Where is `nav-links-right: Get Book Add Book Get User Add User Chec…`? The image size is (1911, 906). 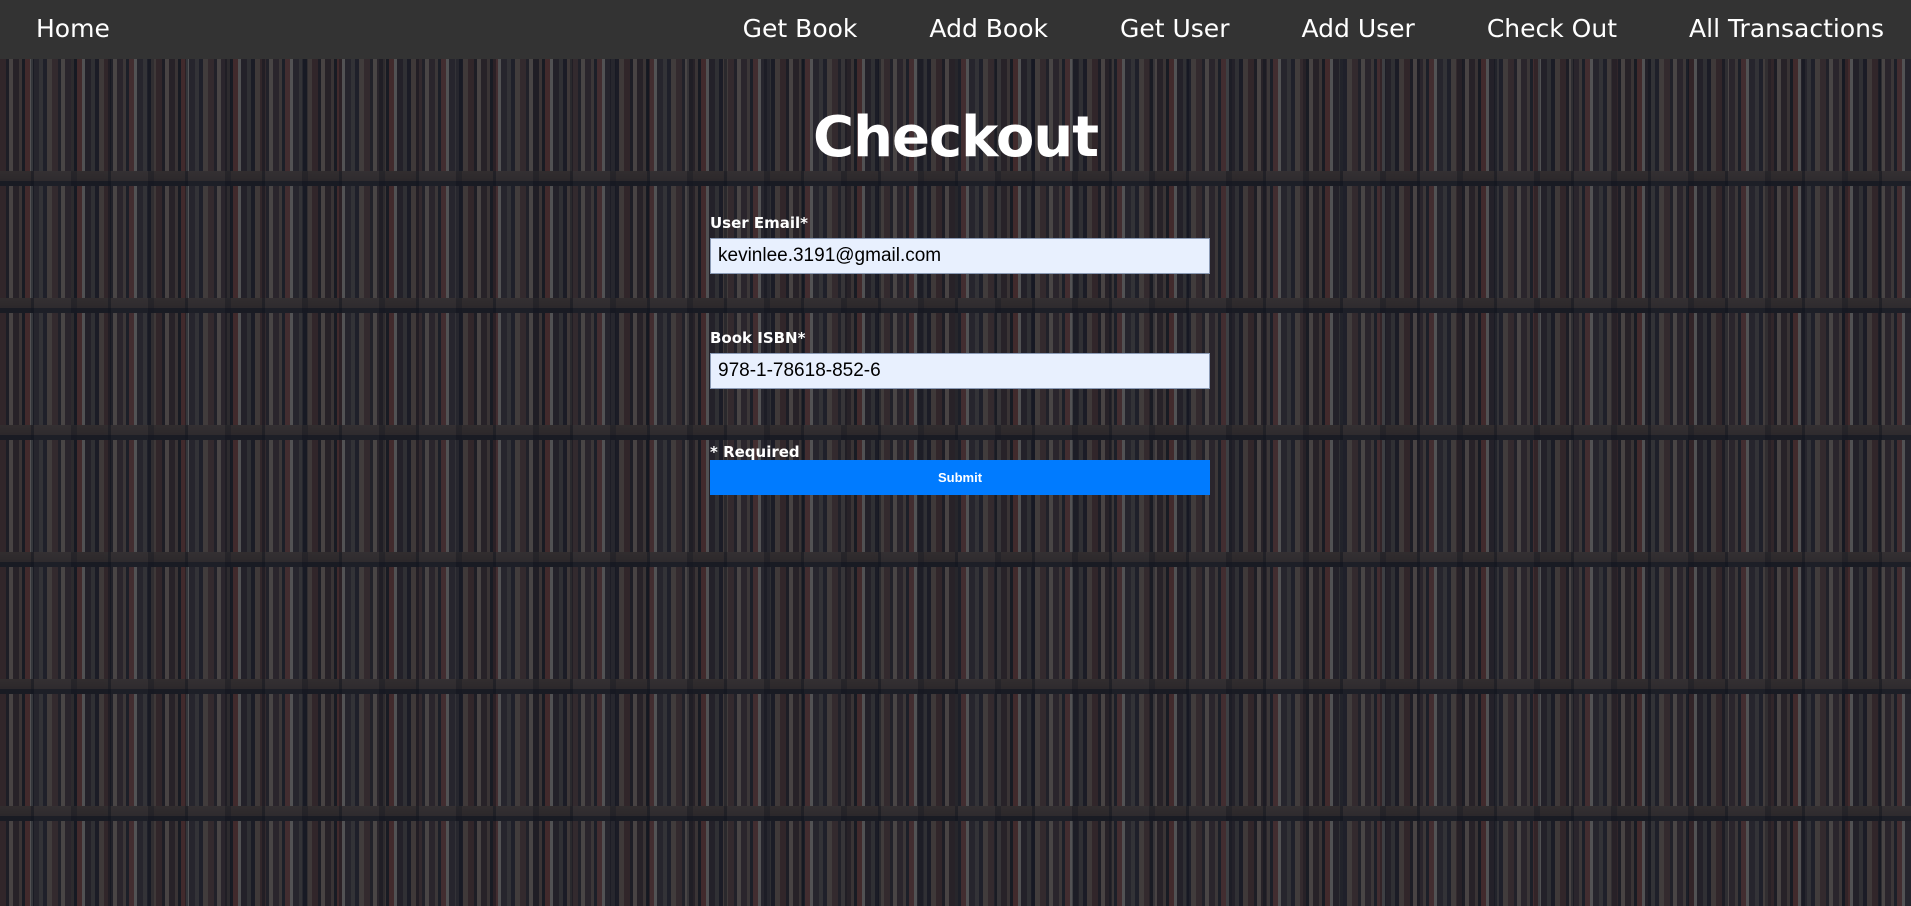
nav-links-right: Get Book Add Book Get User Add User Chec… is located at coordinates (1313, 29).